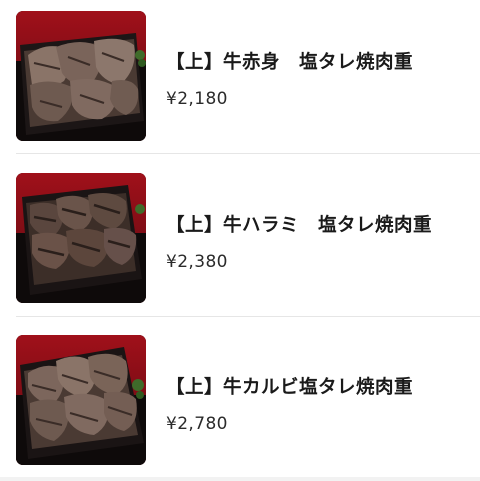  Describe the element at coordinates (299, 243) in the screenshot. I see `item-info: 【上】牛ハラミ 塩タレ焼肉重 ¥2,380` at that location.